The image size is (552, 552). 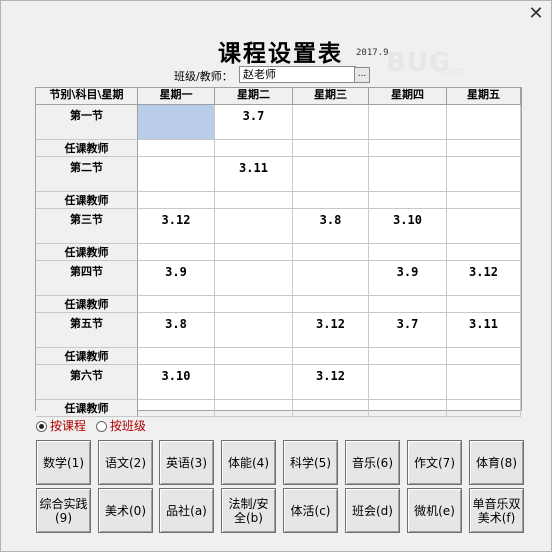 What do you see at coordinates (68, 426) in the screenshot?
I see `radio-by-course-label: 按课程` at bounding box center [68, 426].